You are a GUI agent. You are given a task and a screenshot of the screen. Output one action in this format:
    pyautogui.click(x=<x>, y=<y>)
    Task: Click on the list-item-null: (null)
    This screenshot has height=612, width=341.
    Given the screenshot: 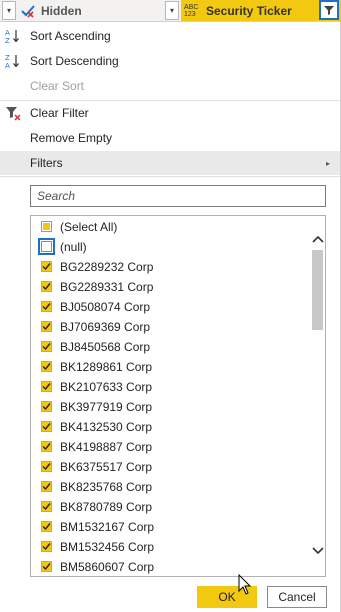 What is the action you would take?
    pyautogui.click(x=170, y=247)
    